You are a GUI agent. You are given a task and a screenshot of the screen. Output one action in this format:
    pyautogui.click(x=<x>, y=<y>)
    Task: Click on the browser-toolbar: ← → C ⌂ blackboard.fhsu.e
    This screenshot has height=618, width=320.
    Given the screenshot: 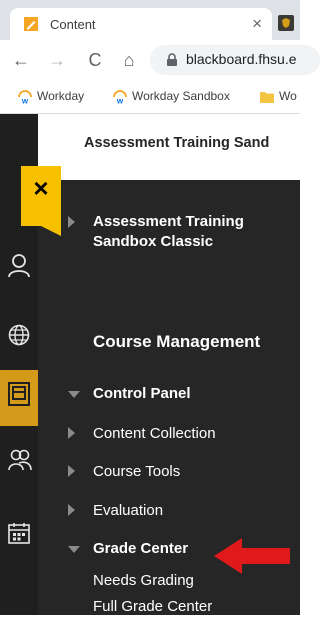 What is the action you would take?
    pyautogui.click(x=160, y=60)
    